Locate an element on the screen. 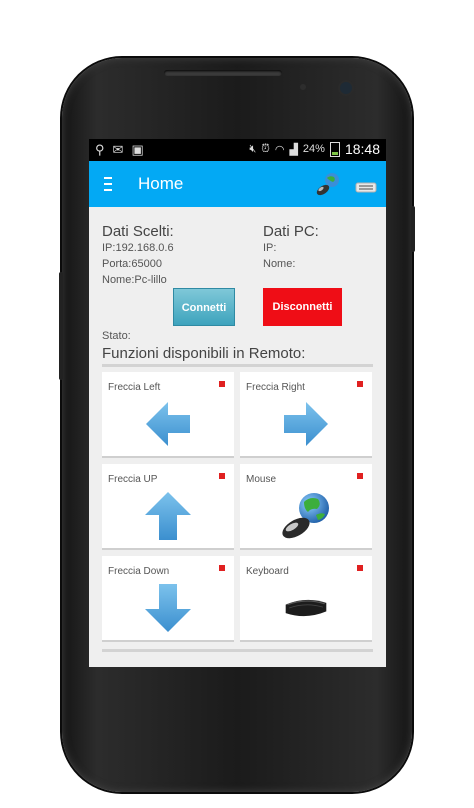 The height and width of the screenshot is (808, 474). function-label: Freccia Down is located at coordinates (139, 571).